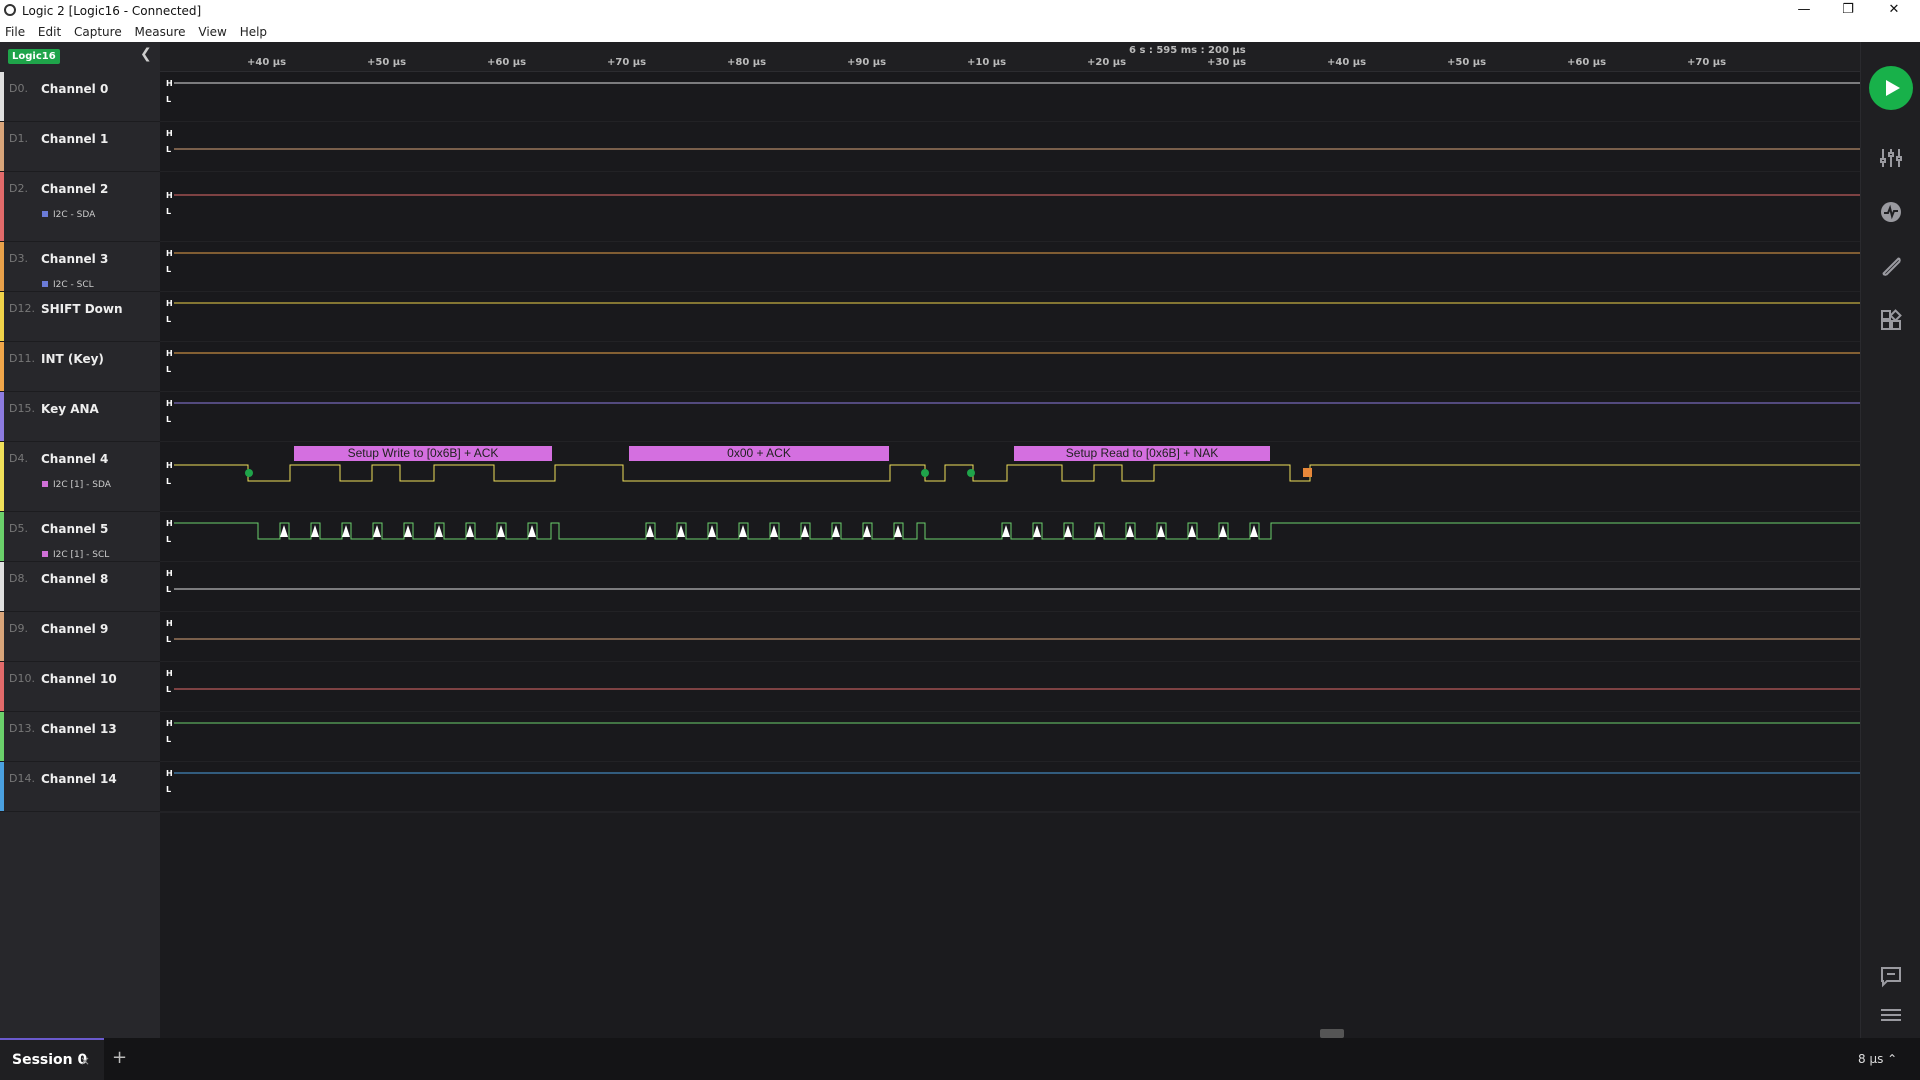 This screenshot has width=1920, height=1080. What do you see at coordinates (1187, 50) in the screenshot?
I see `center-timestamp: 6 s : 595 ms : 200 µs` at bounding box center [1187, 50].